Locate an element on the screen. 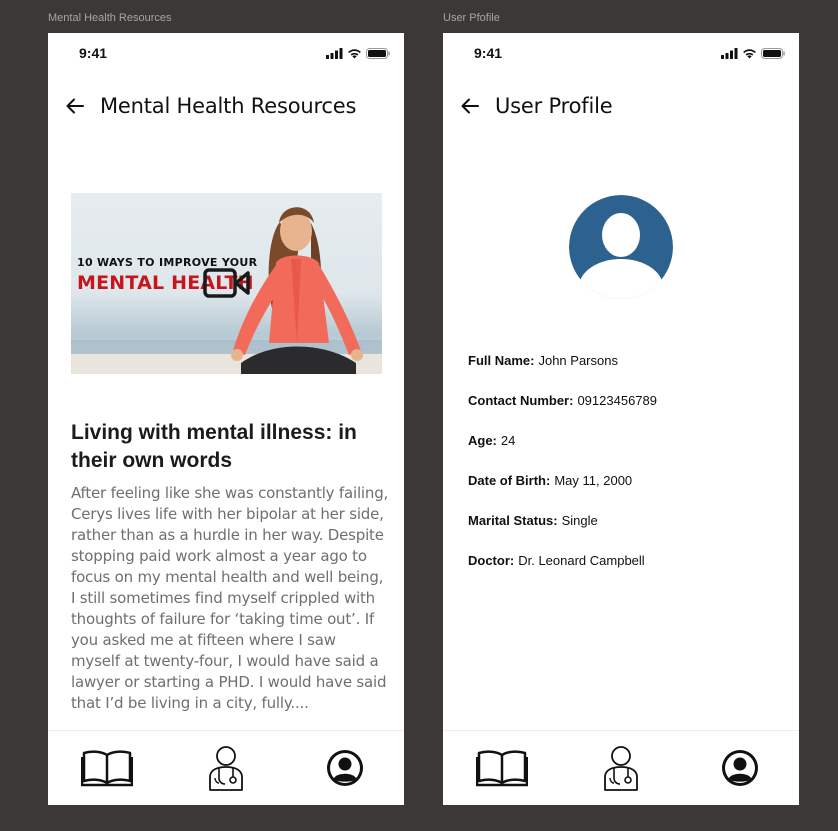  field-value: Dr. Leonard Campbell is located at coordinates (581, 560).